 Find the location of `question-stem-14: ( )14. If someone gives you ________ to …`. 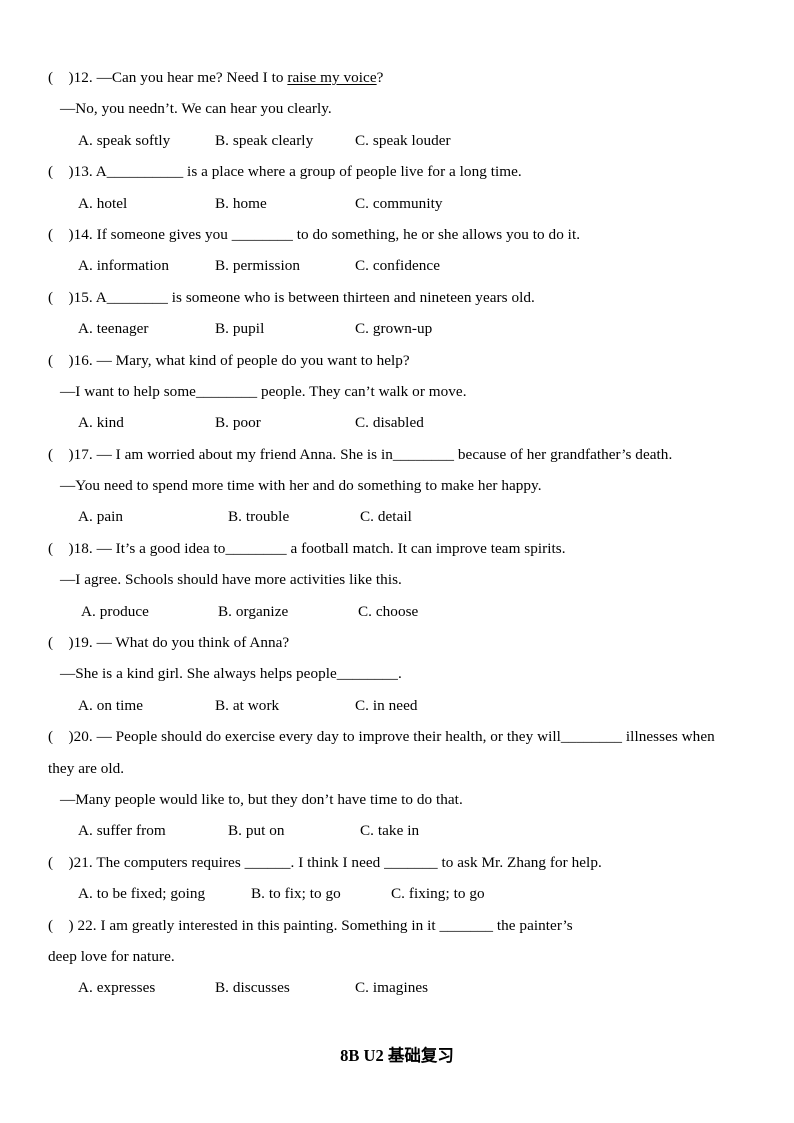

question-stem-14: ( )14. If someone gives you ________ to … is located at coordinates (397, 234).